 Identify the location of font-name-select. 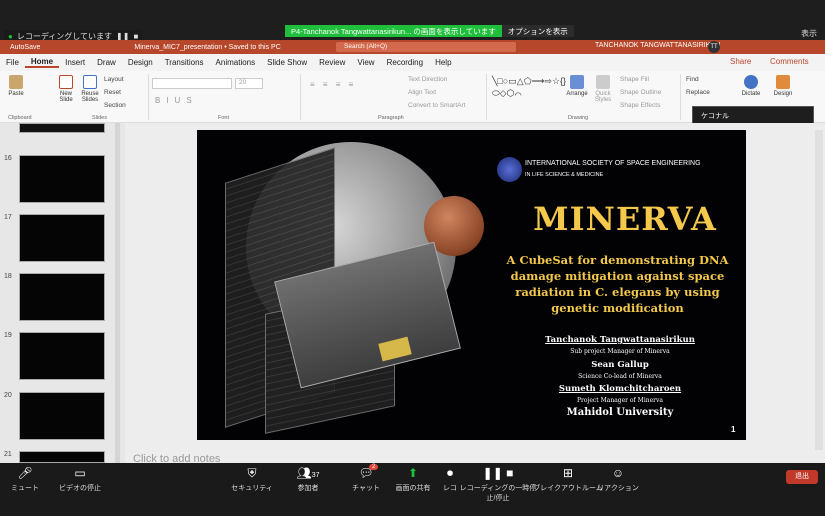
(192, 83).